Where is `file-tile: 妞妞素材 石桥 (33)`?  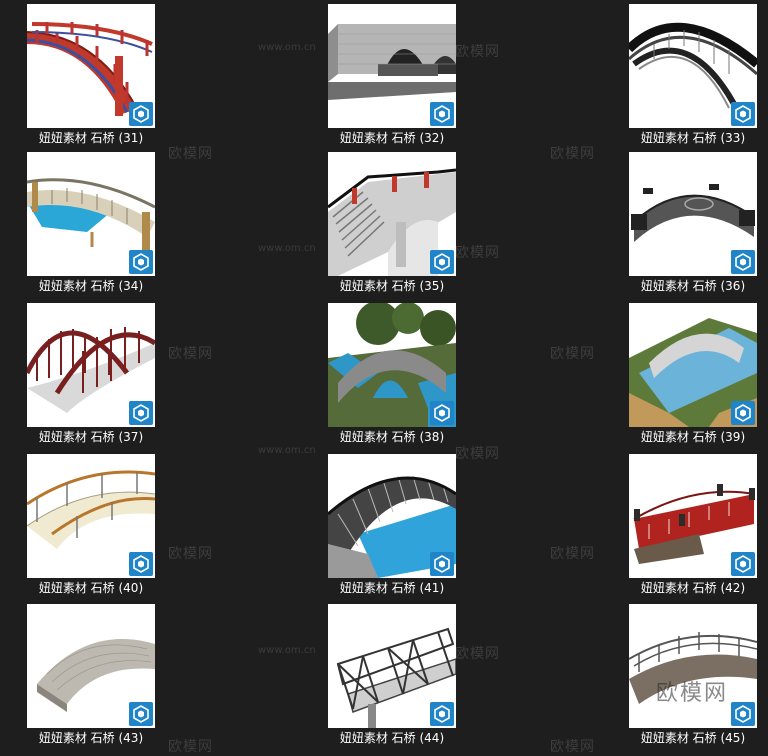
file-tile: 妞妞素材 石桥 (33) is located at coordinates (693, 75).